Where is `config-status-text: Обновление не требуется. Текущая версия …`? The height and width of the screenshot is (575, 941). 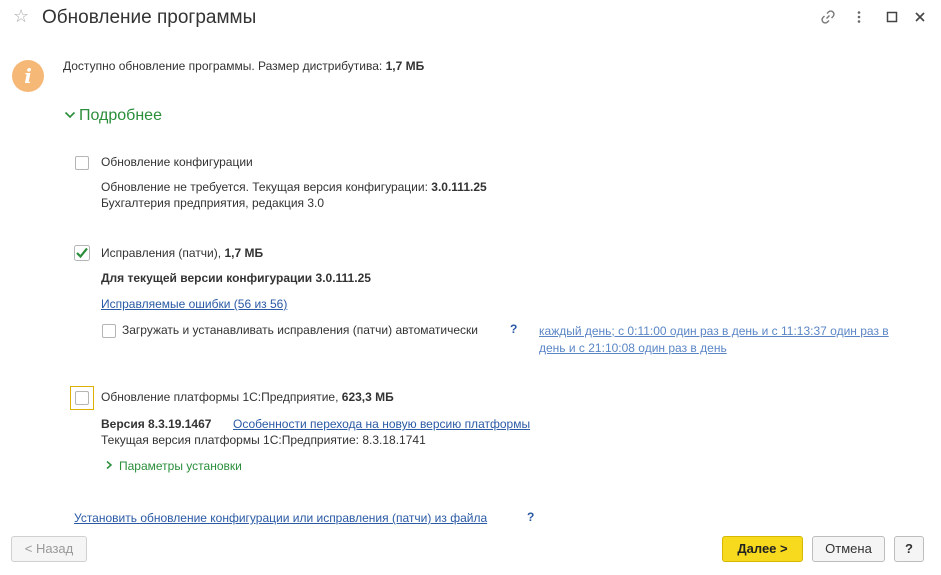 config-status-text: Обновление не требуется. Текущая версия … is located at coordinates (264, 187).